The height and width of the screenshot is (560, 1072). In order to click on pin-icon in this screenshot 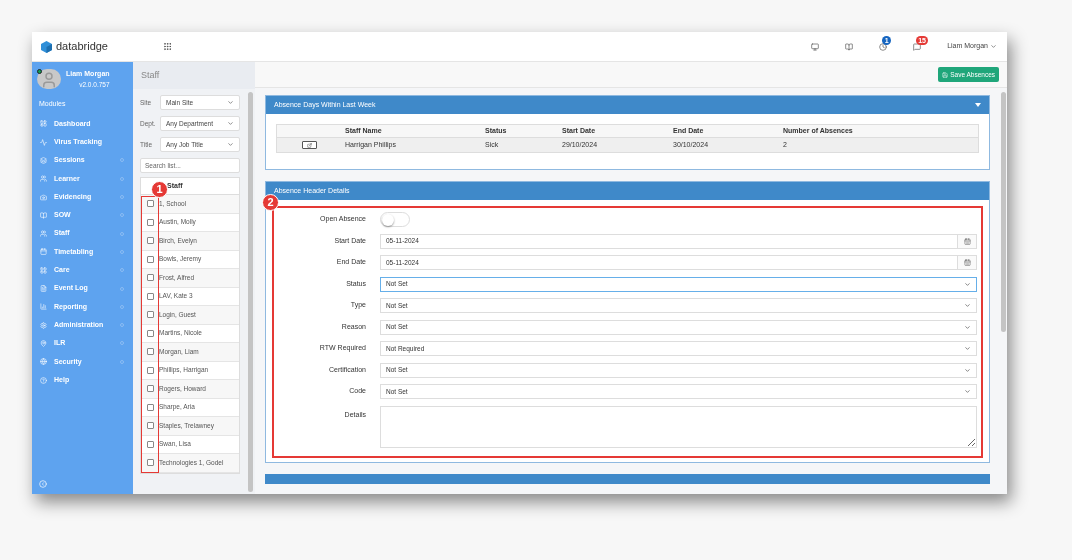, I will do `click(43, 343)`.